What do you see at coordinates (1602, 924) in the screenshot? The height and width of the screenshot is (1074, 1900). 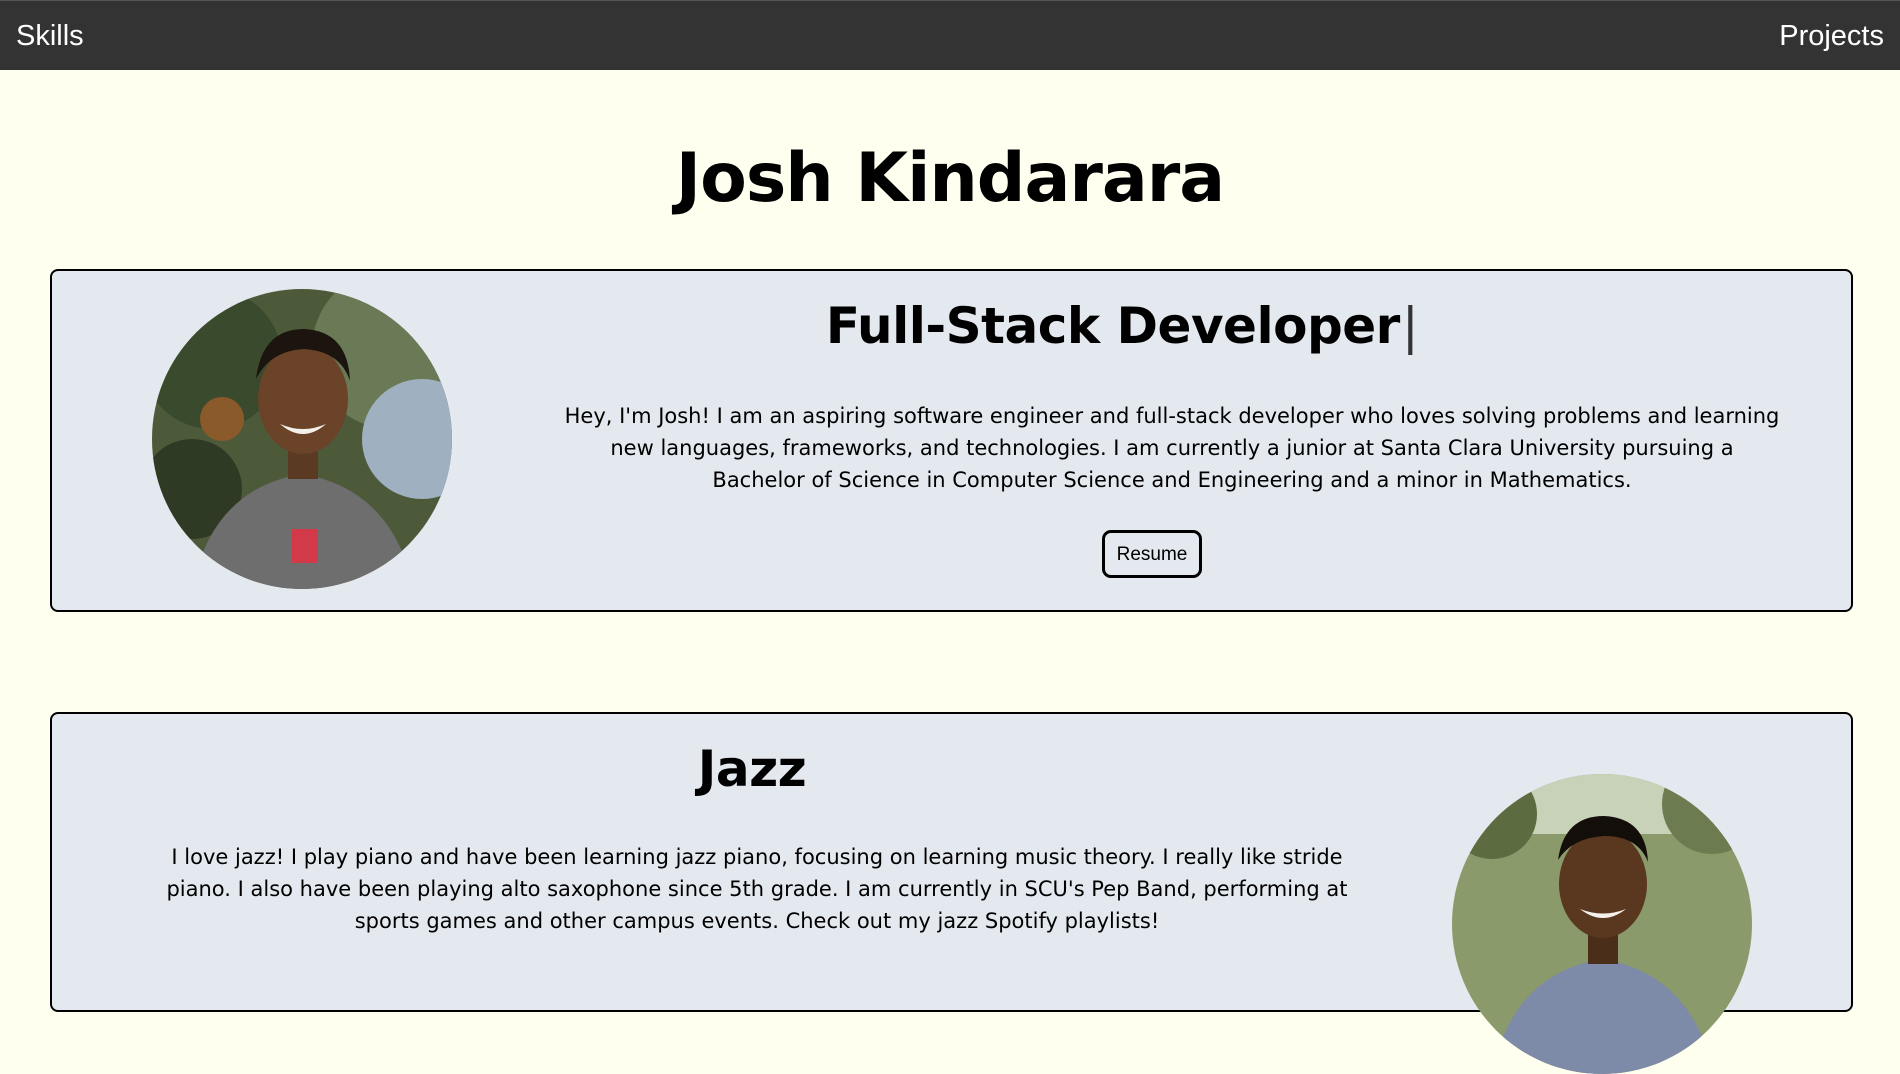 I see `jazz-photo` at bounding box center [1602, 924].